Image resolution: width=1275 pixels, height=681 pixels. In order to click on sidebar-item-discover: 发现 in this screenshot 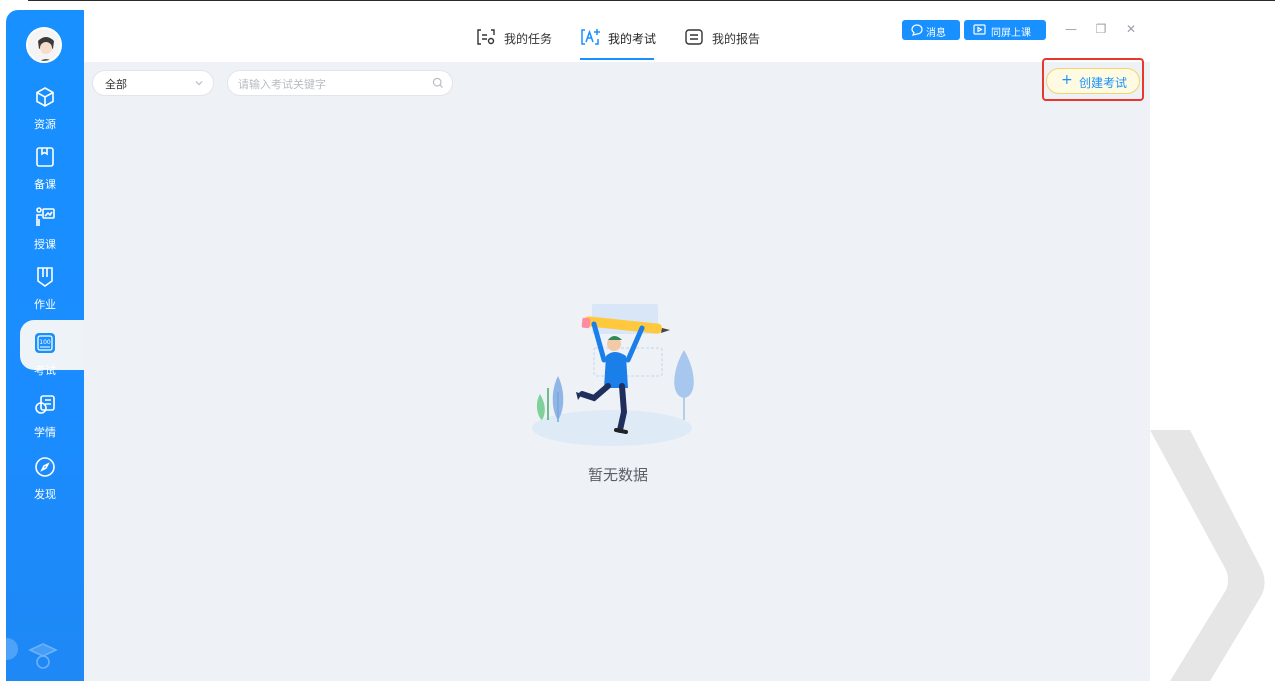, I will do `click(45, 481)`.